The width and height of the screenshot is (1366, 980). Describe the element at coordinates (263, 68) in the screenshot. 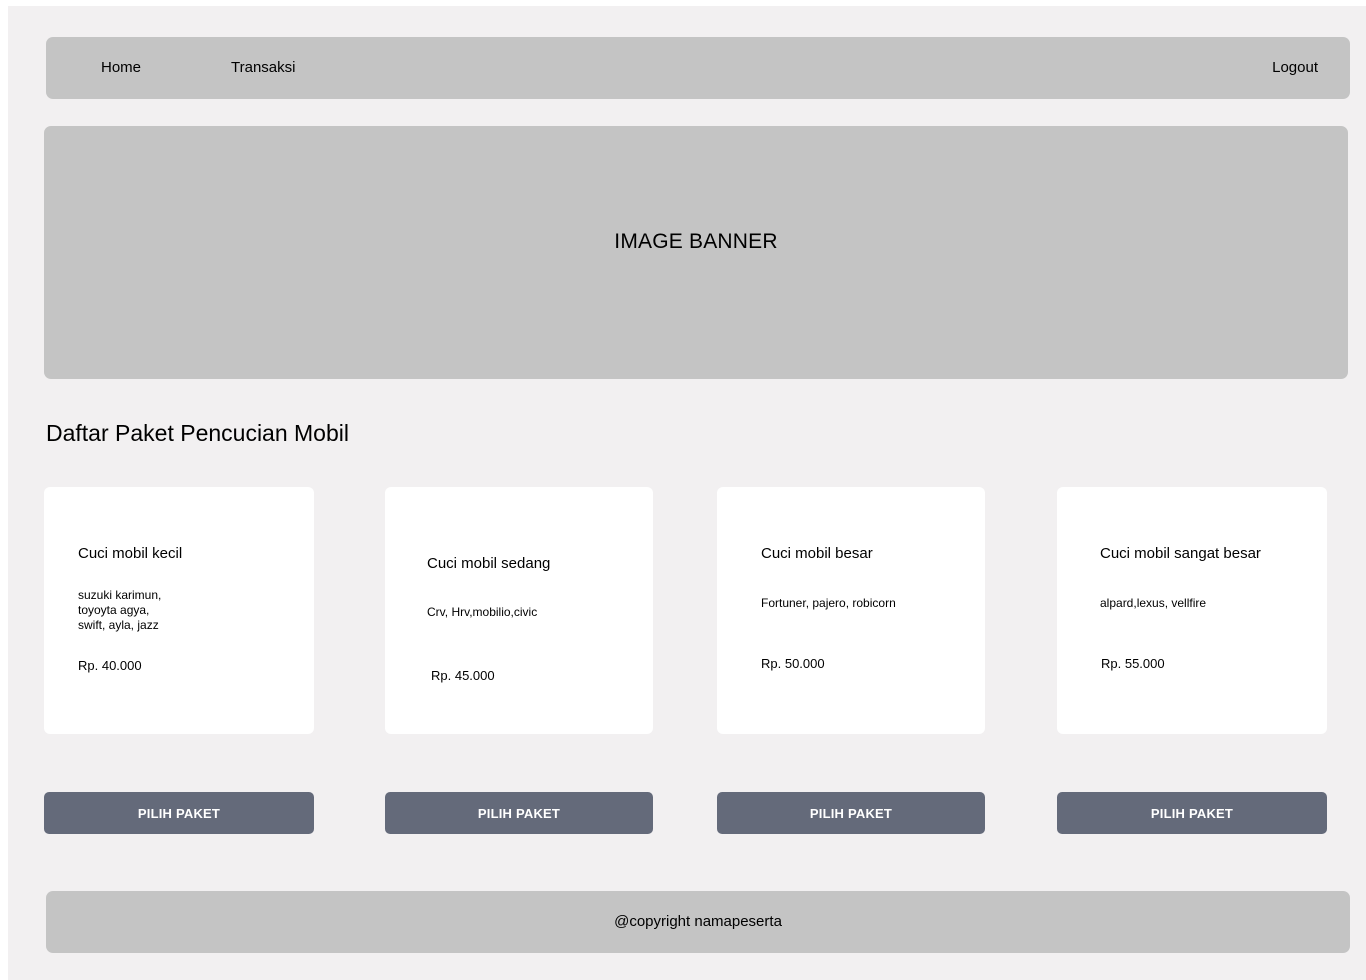

I see `nav-link-transaksi: Transaksi` at that location.